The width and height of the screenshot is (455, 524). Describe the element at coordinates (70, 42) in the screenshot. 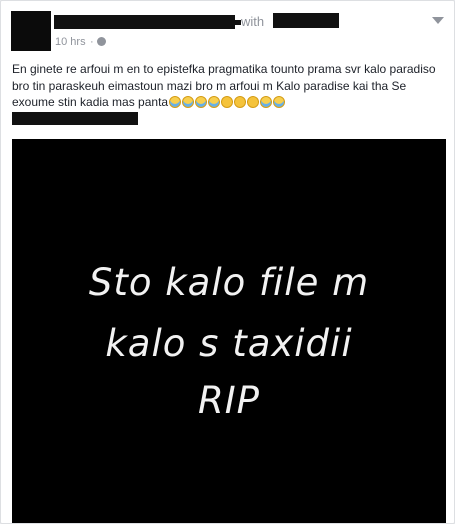

I see `post-timestamp: 10 hrs` at that location.